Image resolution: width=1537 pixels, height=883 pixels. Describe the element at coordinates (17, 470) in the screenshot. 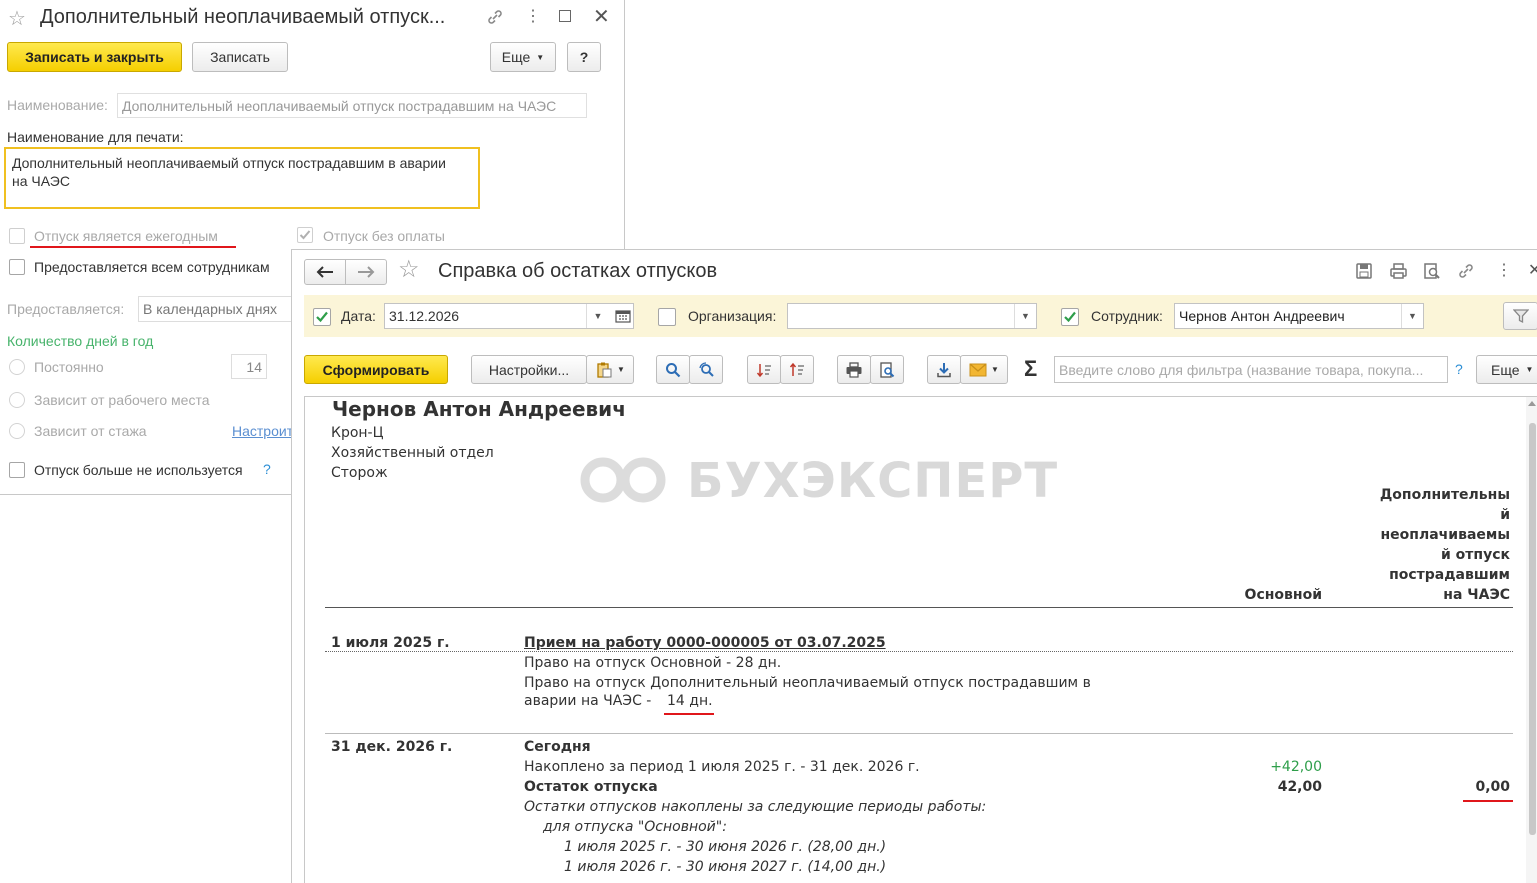

I see `not-used-checkbox` at that location.